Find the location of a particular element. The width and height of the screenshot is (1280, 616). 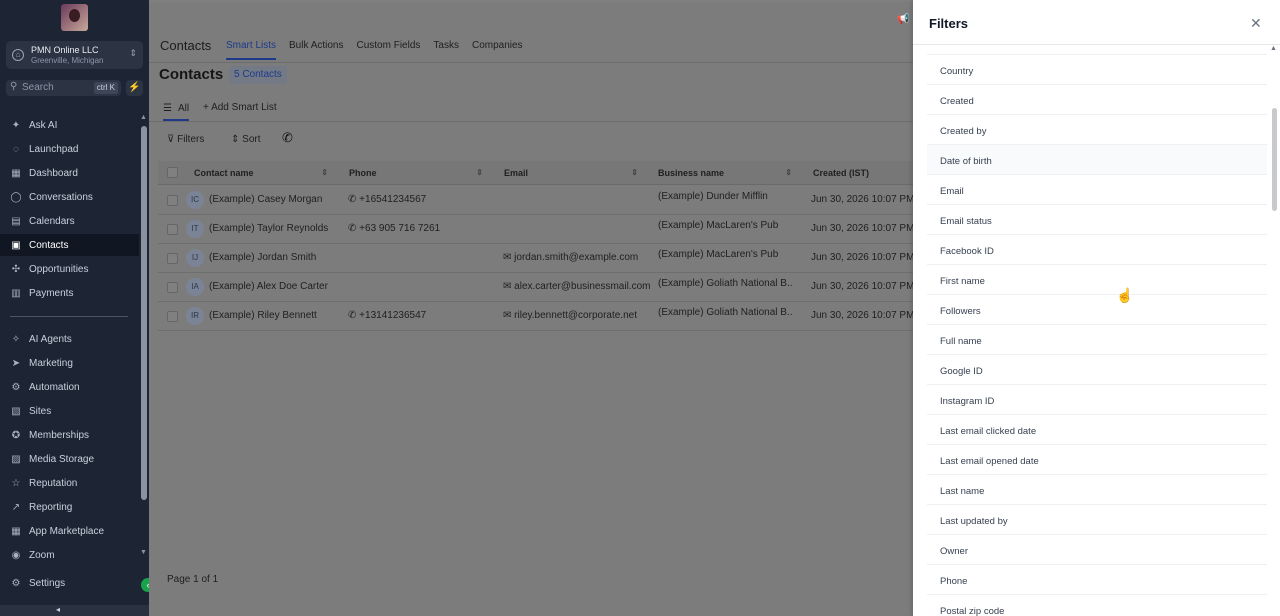

sidebar-item-reporting: ↗ Reporting is located at coordinates (69, 507).